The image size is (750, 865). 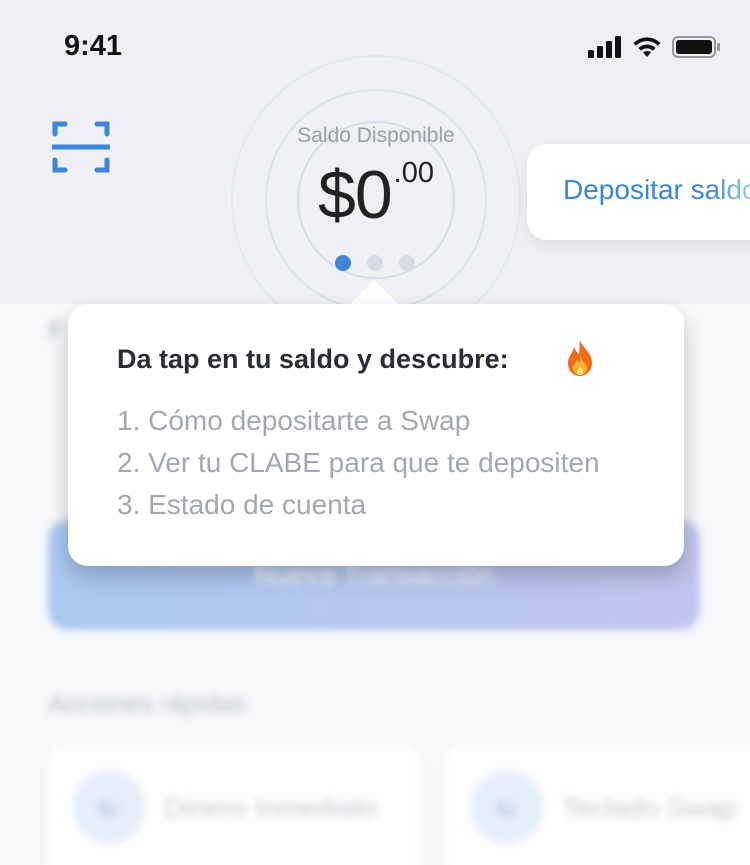 I want to click on balance-amount: $0.00, so click(x=376, y=195).